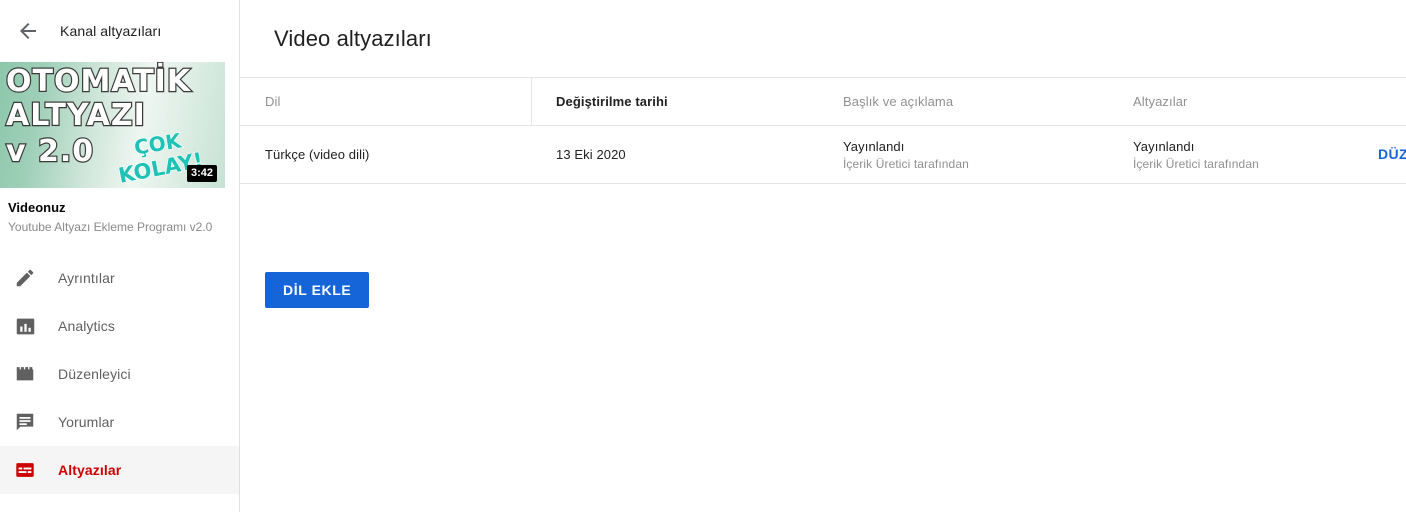  What do you see at coordinates (612, 101) in the screenshot?
I see `column-header-modified: Değiştirilme tarihi` at bounding box center [612, 101].